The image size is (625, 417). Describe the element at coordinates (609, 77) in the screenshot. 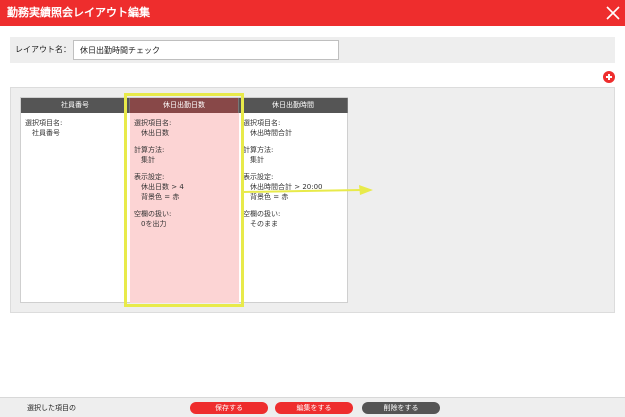

I see `add-column-button` at that location.